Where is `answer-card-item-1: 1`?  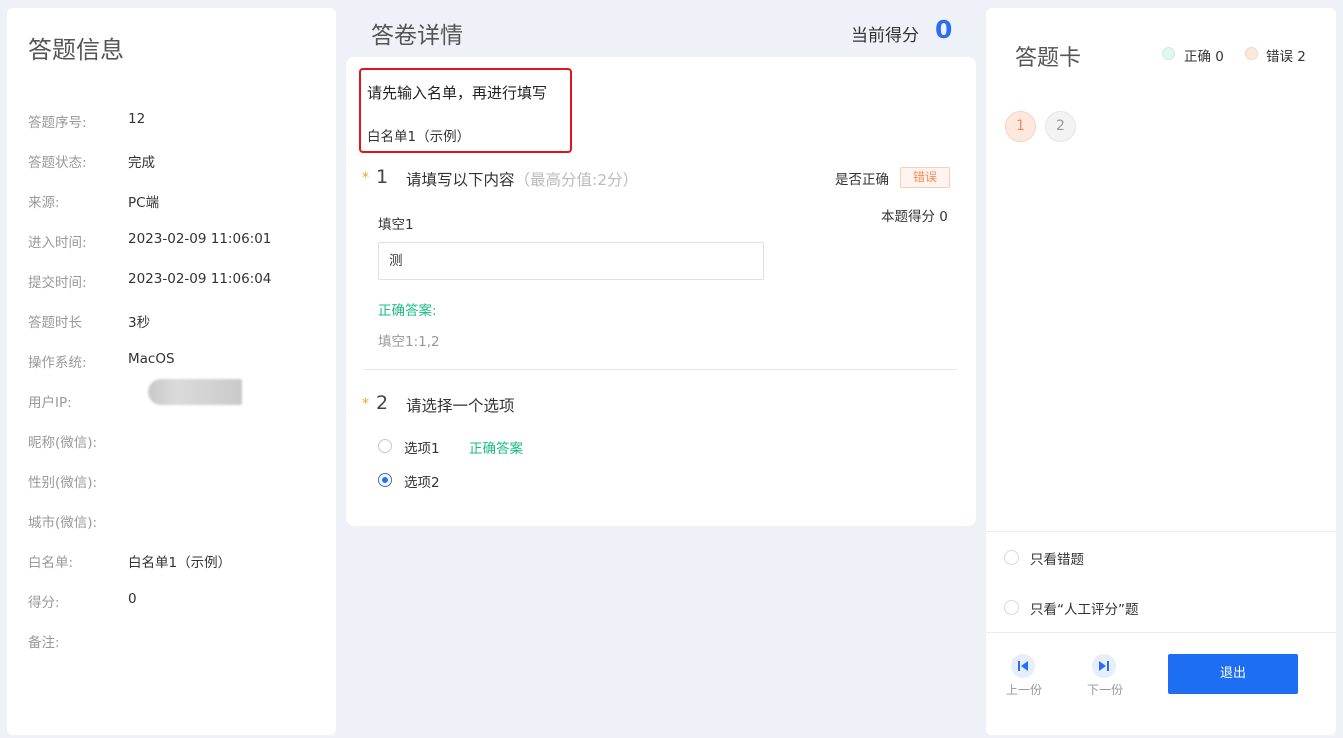 answer-card-item-1: 1 is located at coordinates (1020, 126).